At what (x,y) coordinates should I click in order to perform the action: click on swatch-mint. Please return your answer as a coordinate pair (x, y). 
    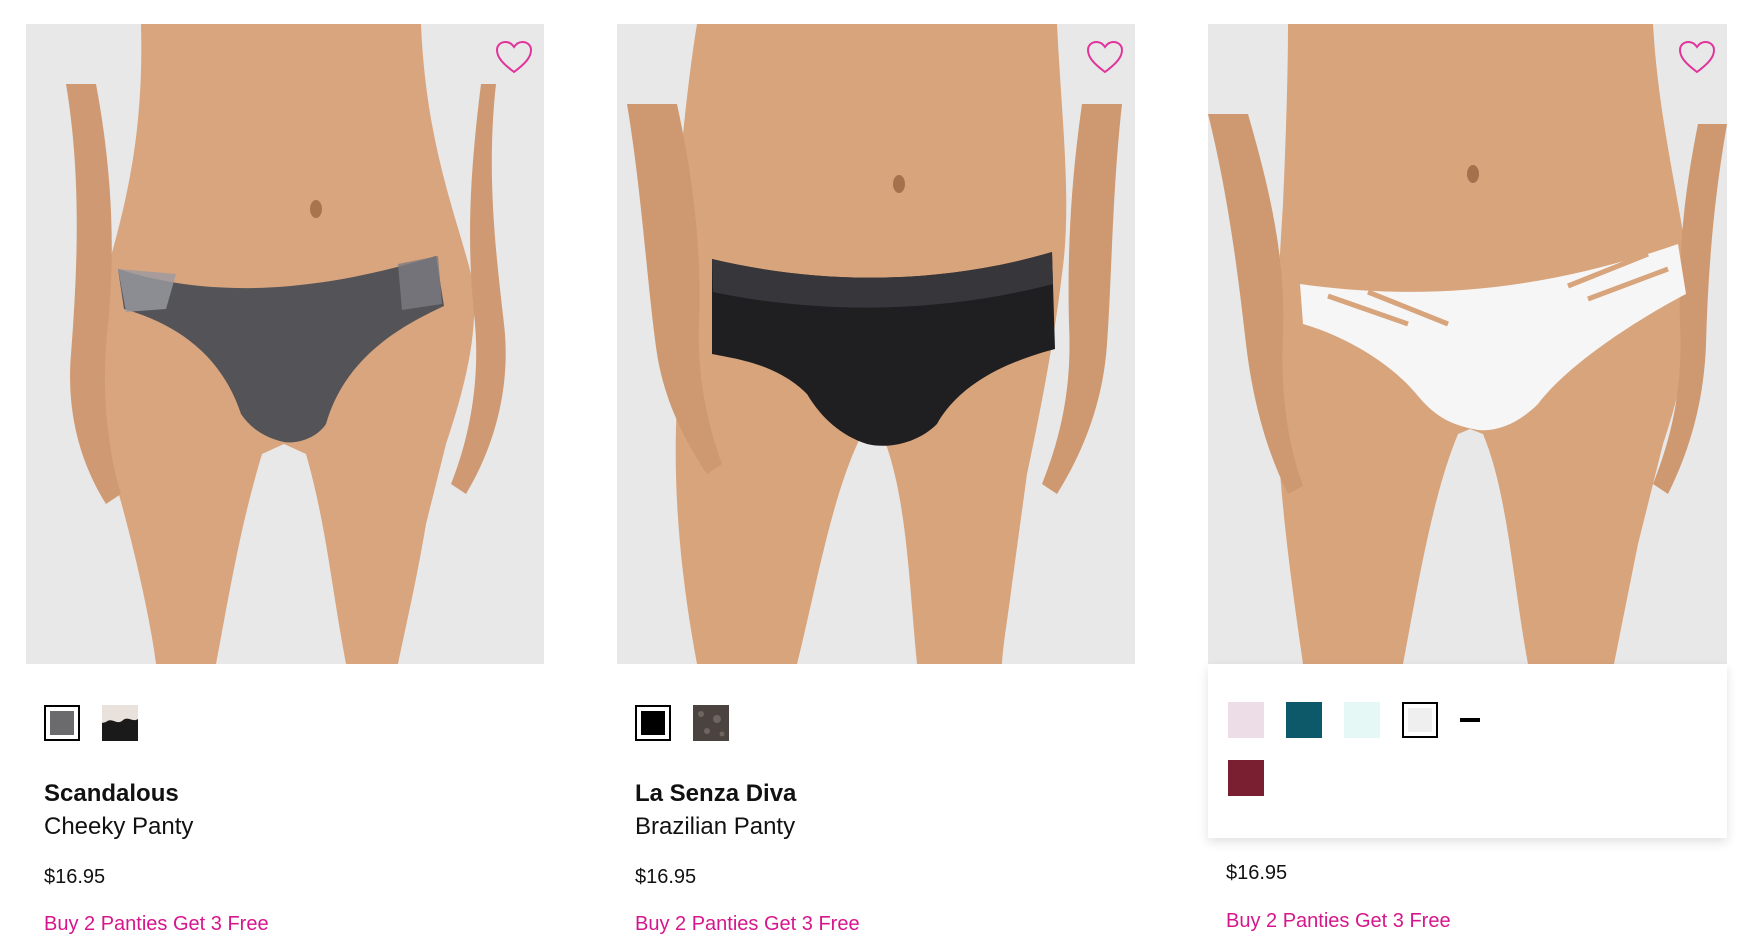
    Looking at the image, I should click on (1362, 720).